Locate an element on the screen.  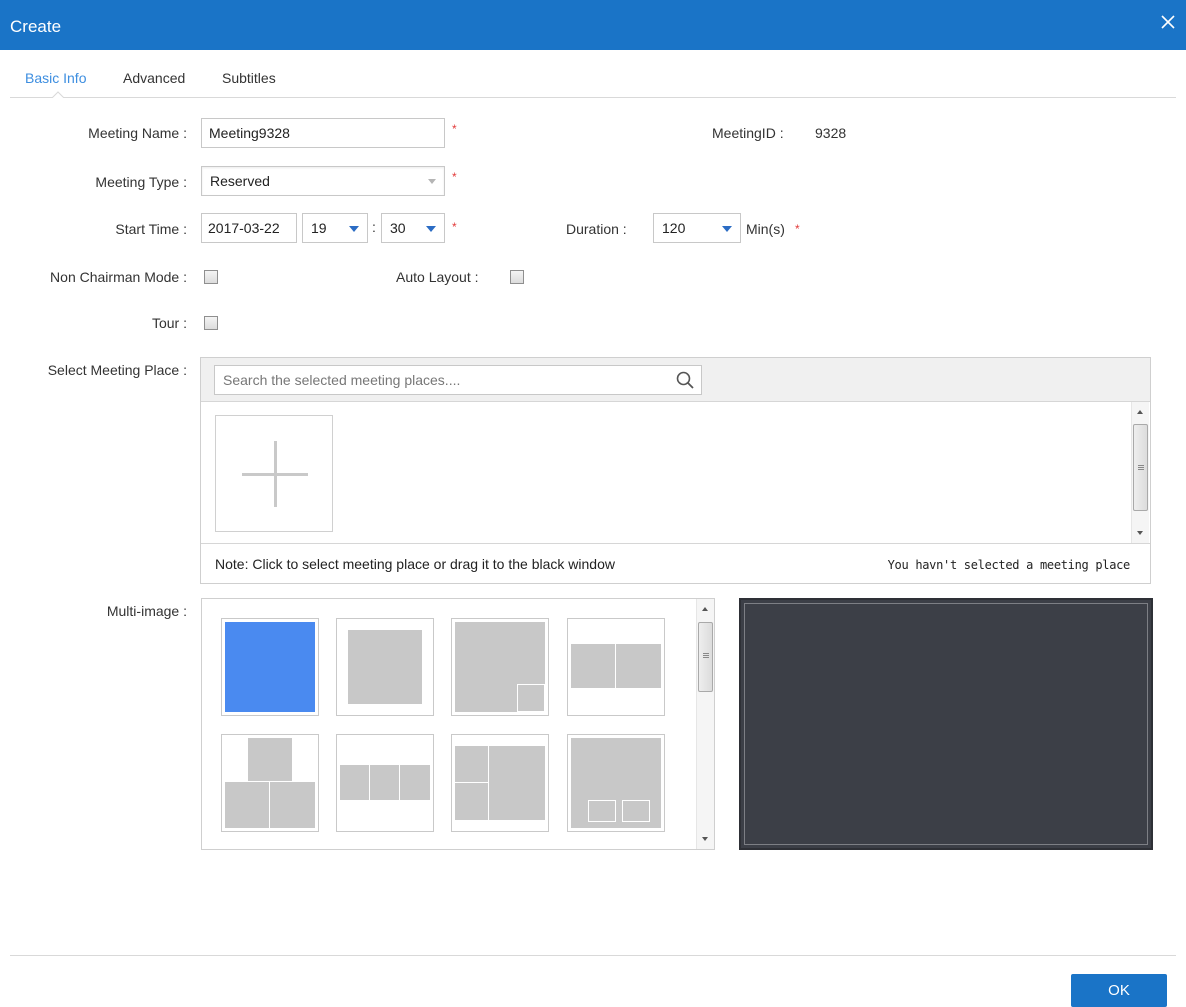
duration-unit: Min(s) is located at coordinates (765, 229).